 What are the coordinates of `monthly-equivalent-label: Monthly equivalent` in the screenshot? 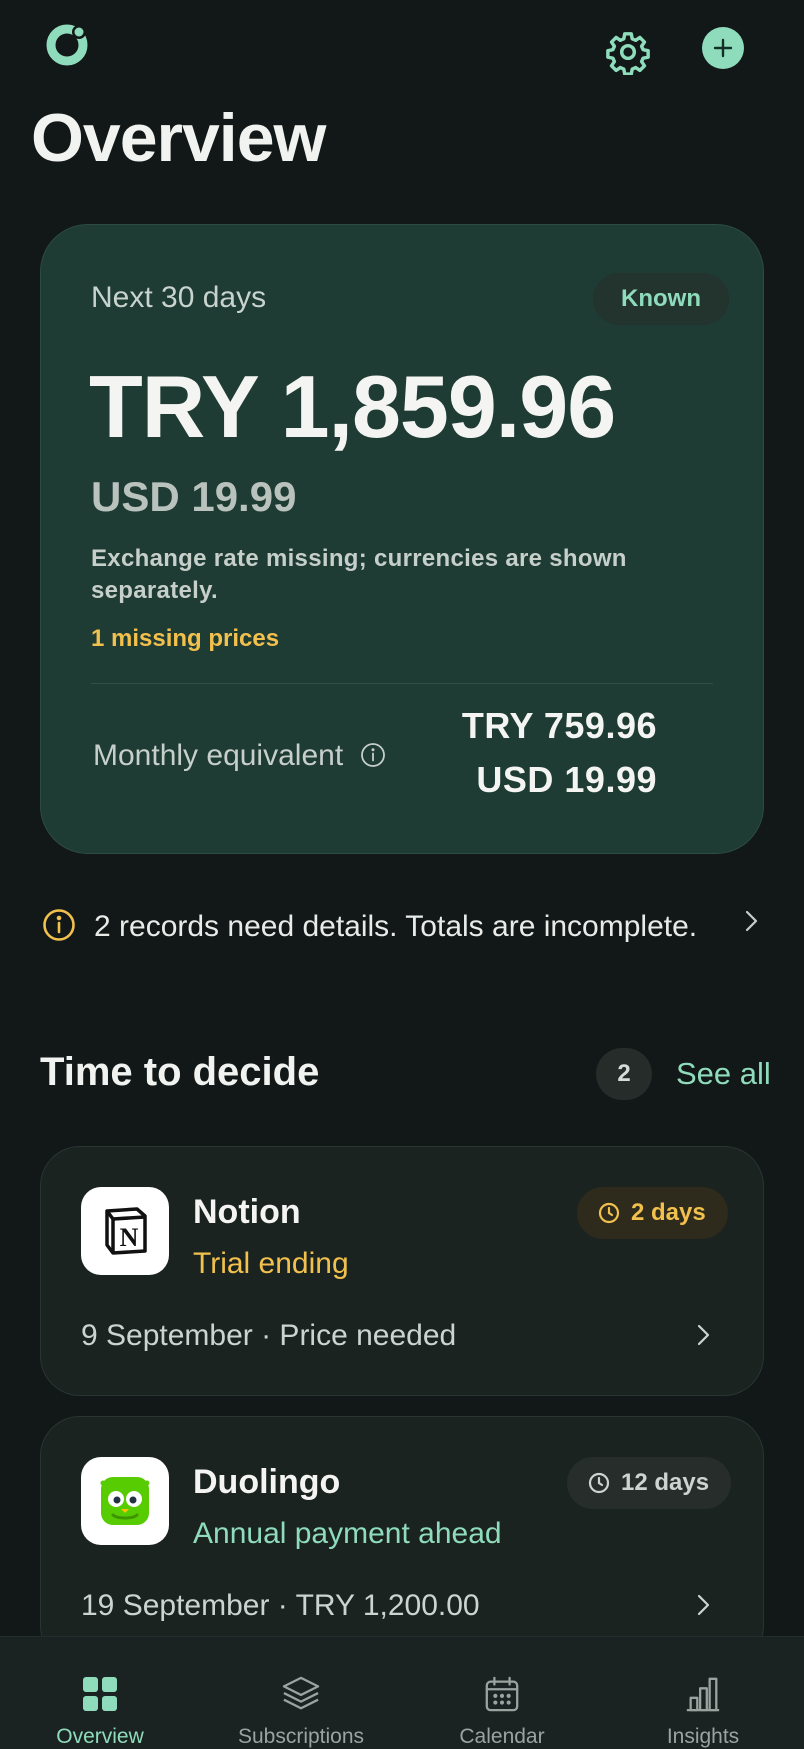 It's located at (218, 755).